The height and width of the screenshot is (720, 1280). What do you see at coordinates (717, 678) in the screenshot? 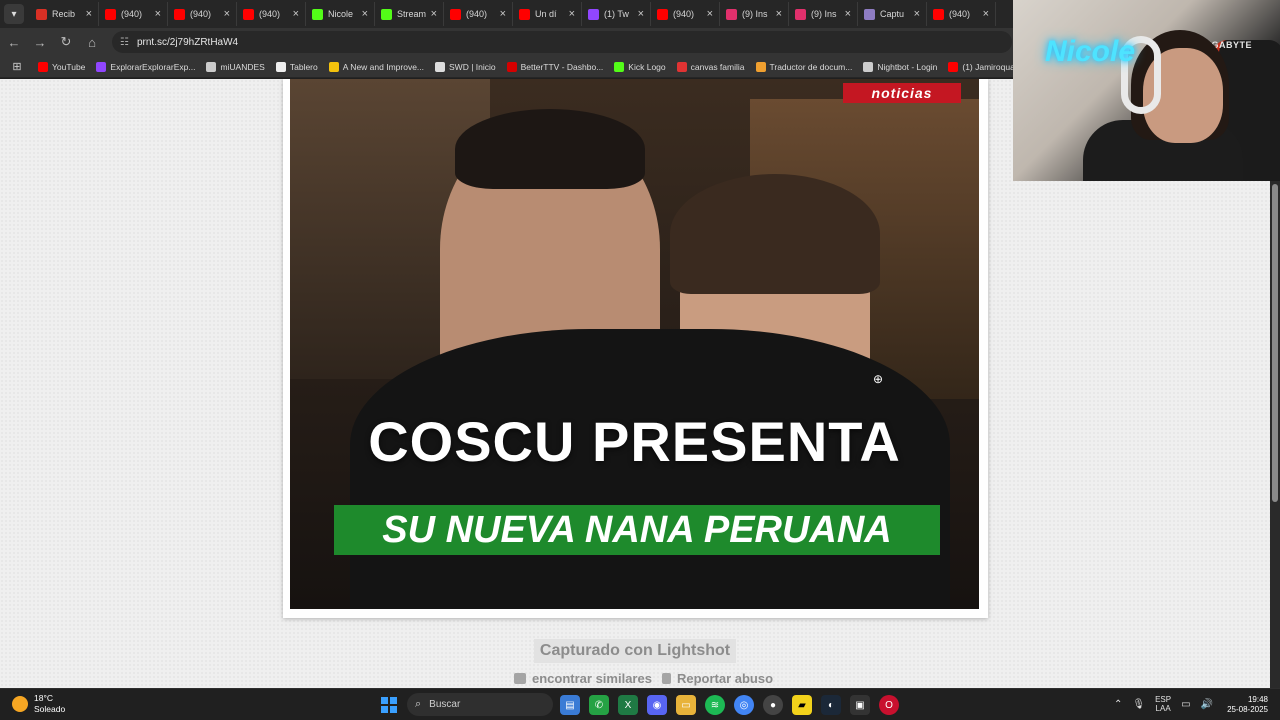
I see `report-abuse-link: Reportar abuso` at bounding box center [717, 678].